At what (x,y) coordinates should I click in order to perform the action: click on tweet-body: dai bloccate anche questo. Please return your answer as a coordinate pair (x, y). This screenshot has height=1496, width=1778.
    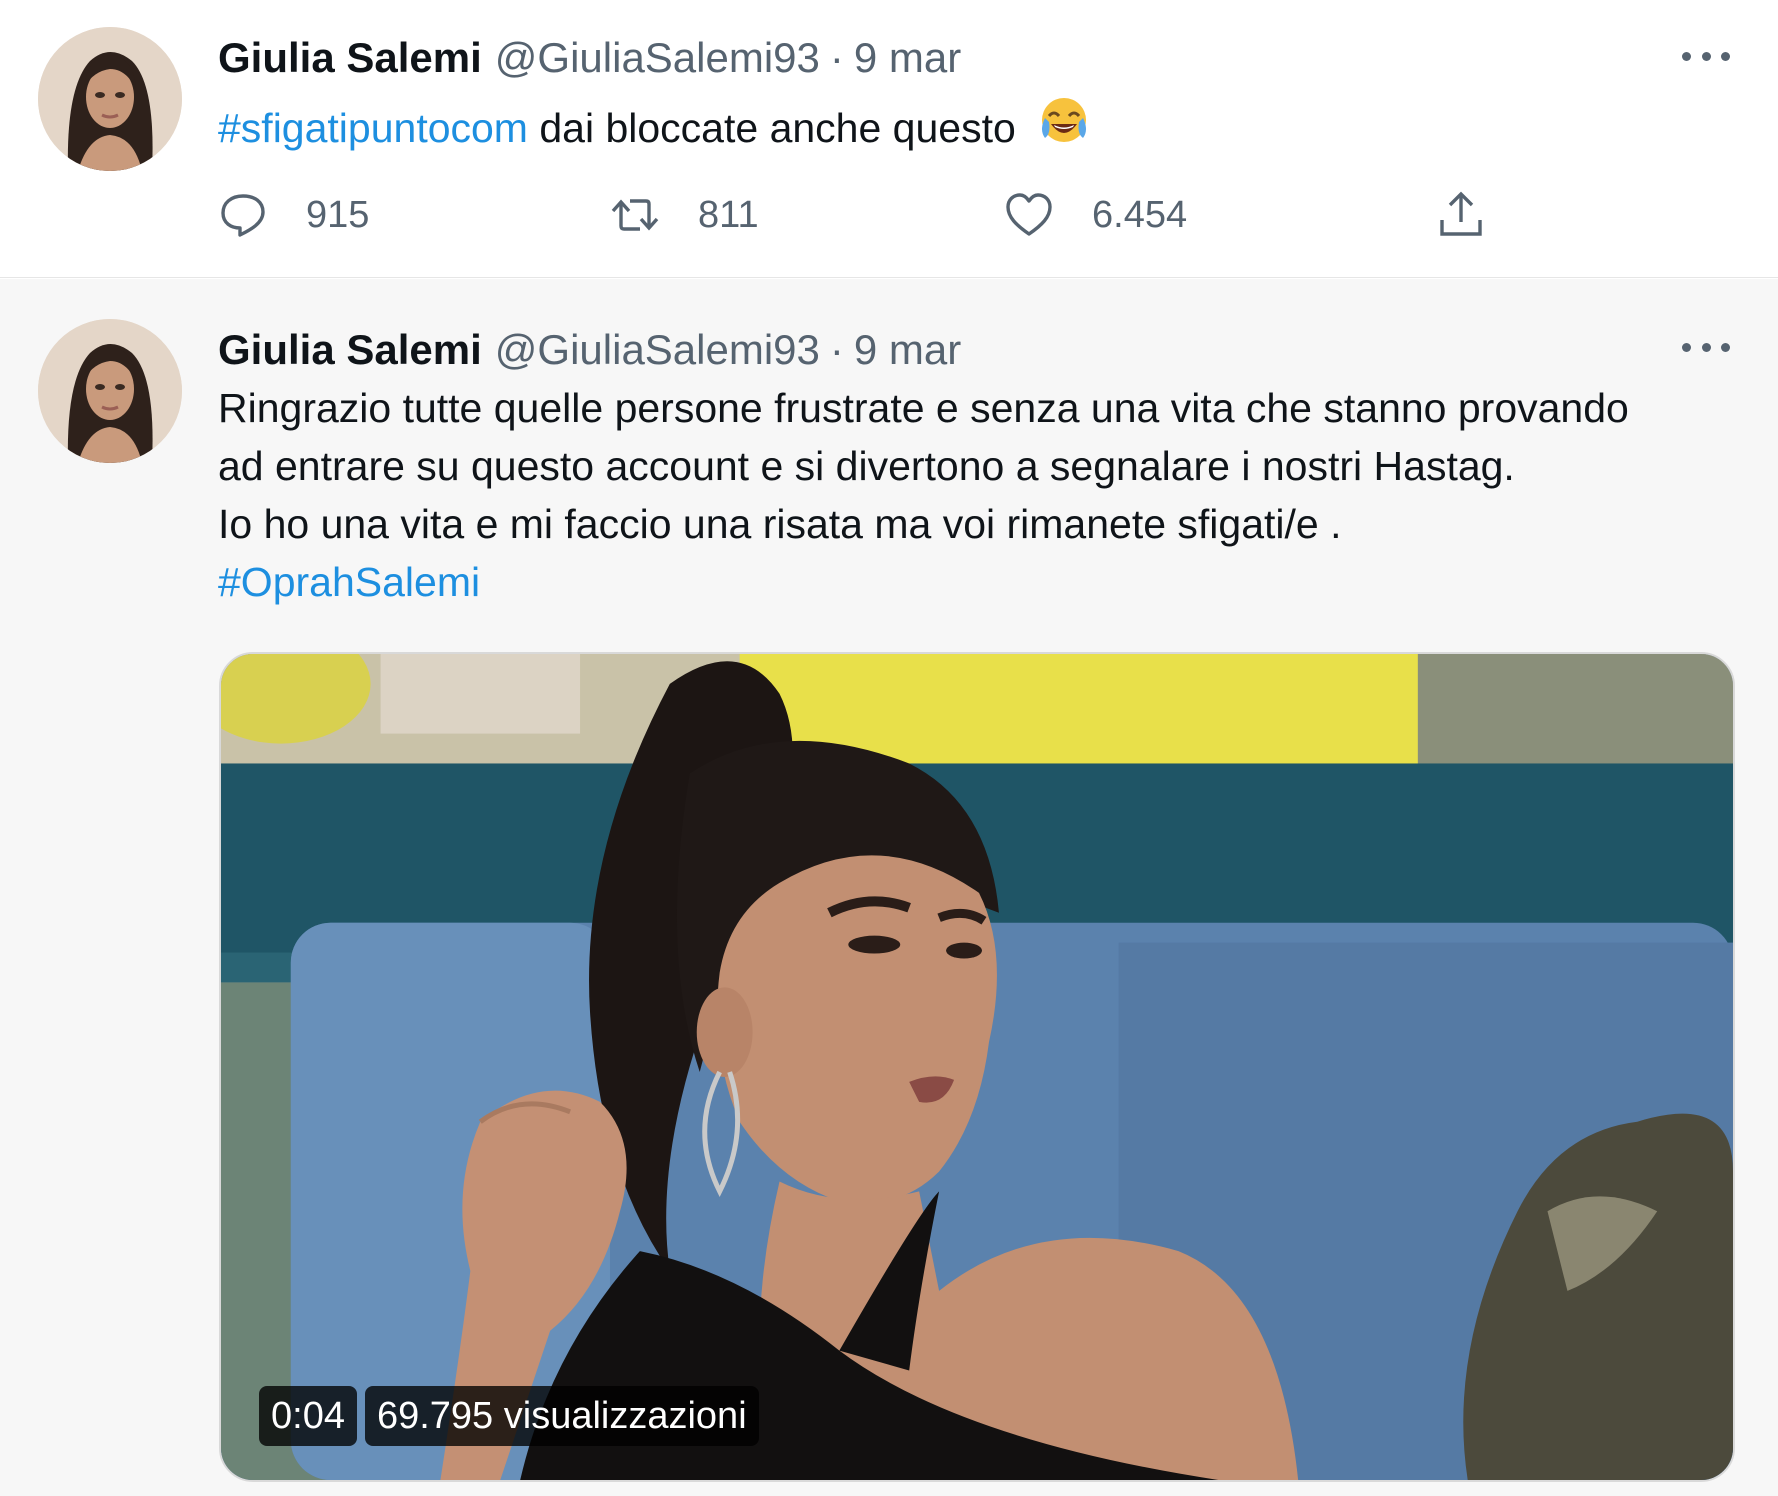
    Looking at the image, I should click on (771, 128).